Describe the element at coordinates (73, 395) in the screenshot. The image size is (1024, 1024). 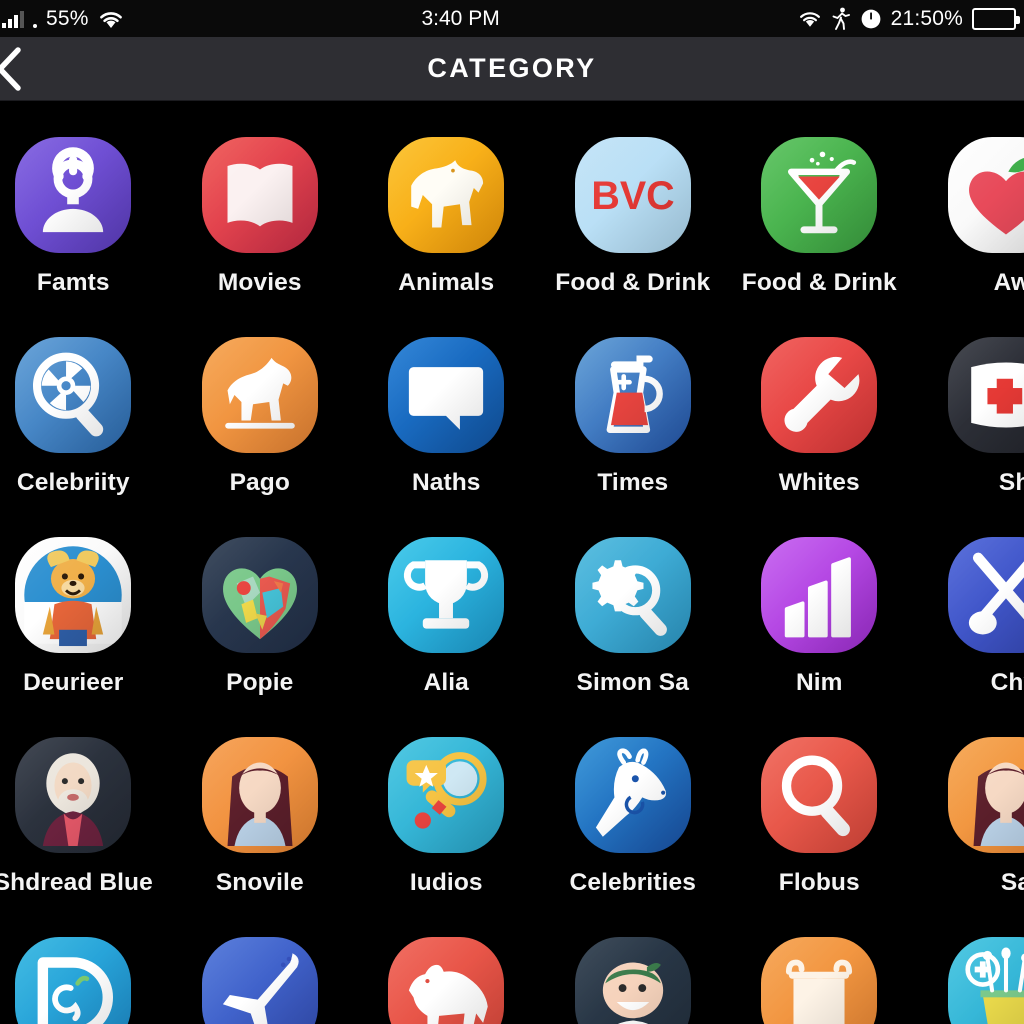
I see `app-icon-celebriity` at that location.